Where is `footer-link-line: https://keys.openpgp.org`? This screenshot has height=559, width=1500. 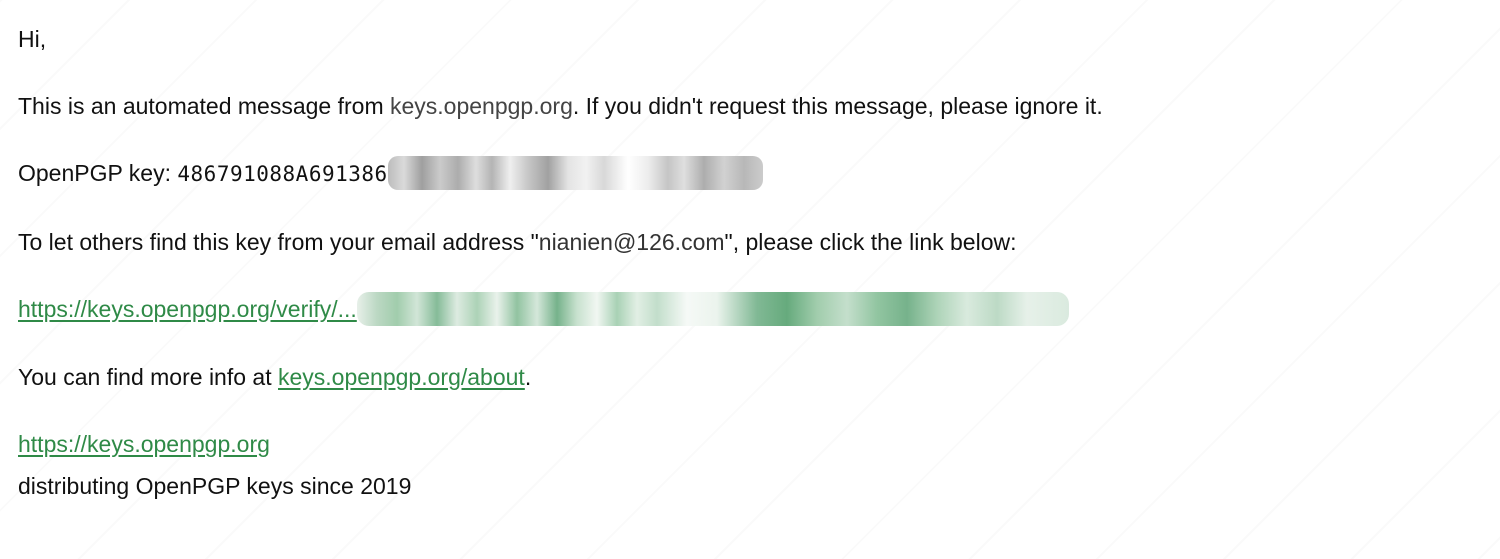
footer-link-line: https://keys.openpgp.org is located at coordinates (144, 444).